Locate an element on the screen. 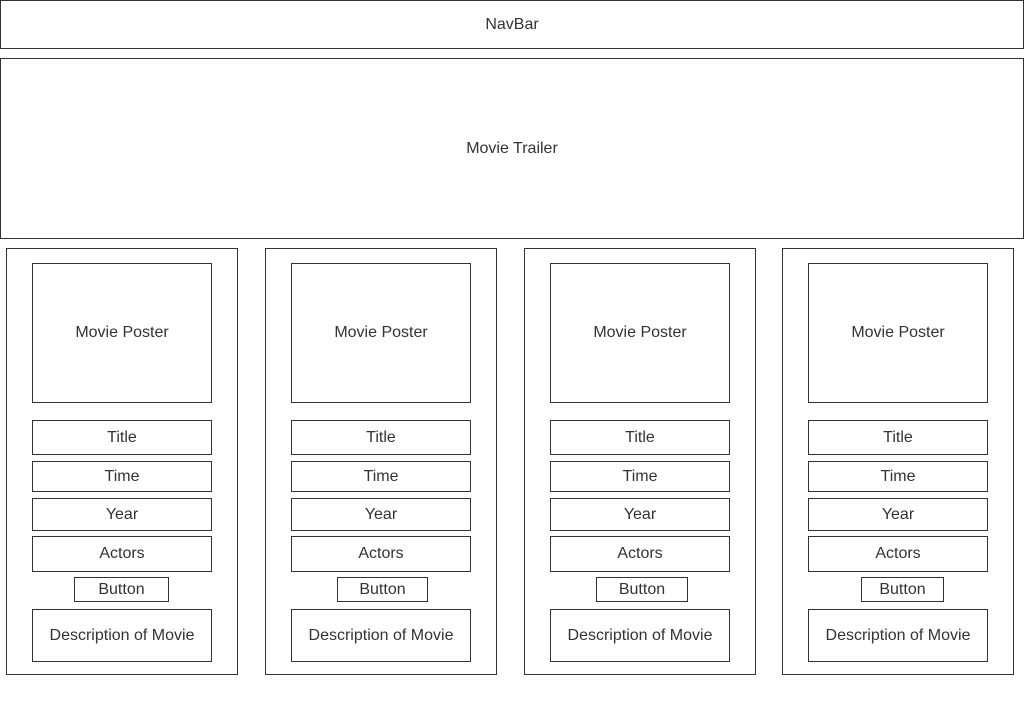  movie-trailer-label: Movie Trailer is located at coordinates (512, 148).